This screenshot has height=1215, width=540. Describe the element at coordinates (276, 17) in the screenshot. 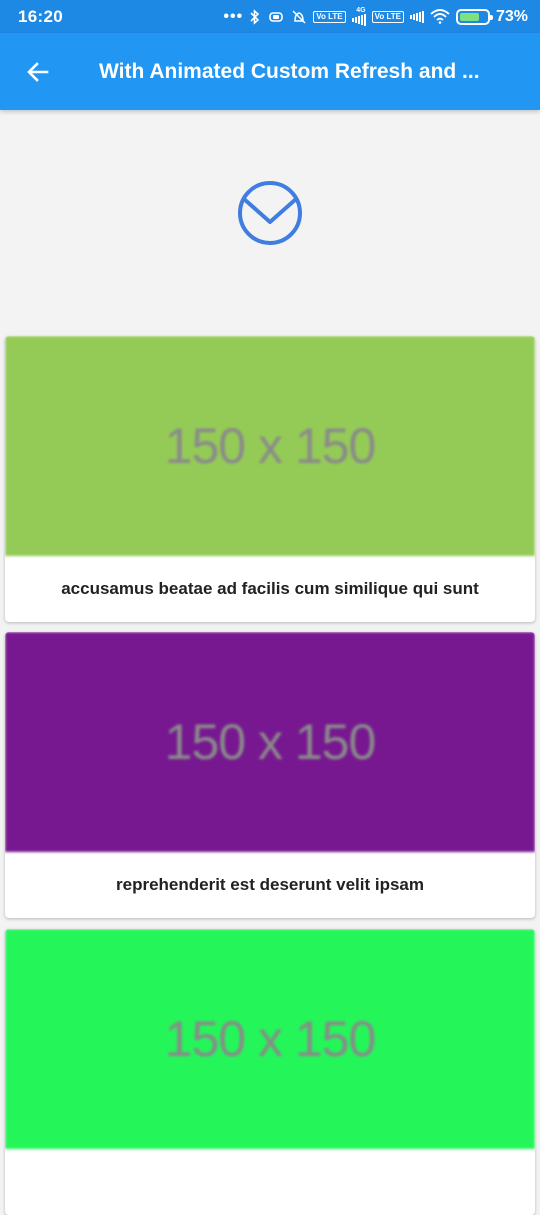

I see `vibrate-icon` at that location.